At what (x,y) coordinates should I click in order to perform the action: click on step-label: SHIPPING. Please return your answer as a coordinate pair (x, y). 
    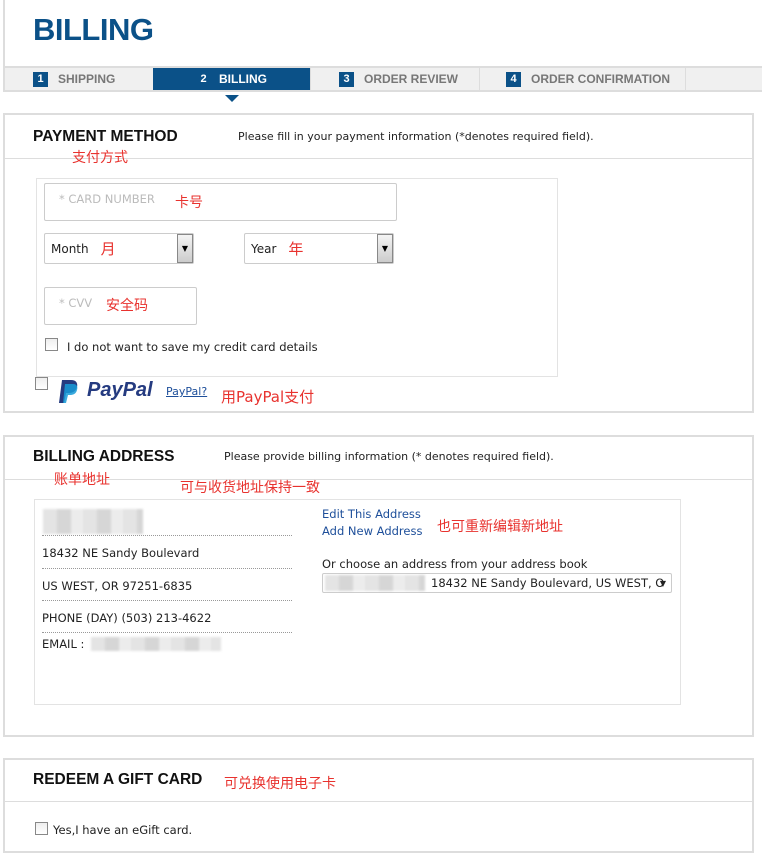
    Looking at the image, I should click on (87, 79).